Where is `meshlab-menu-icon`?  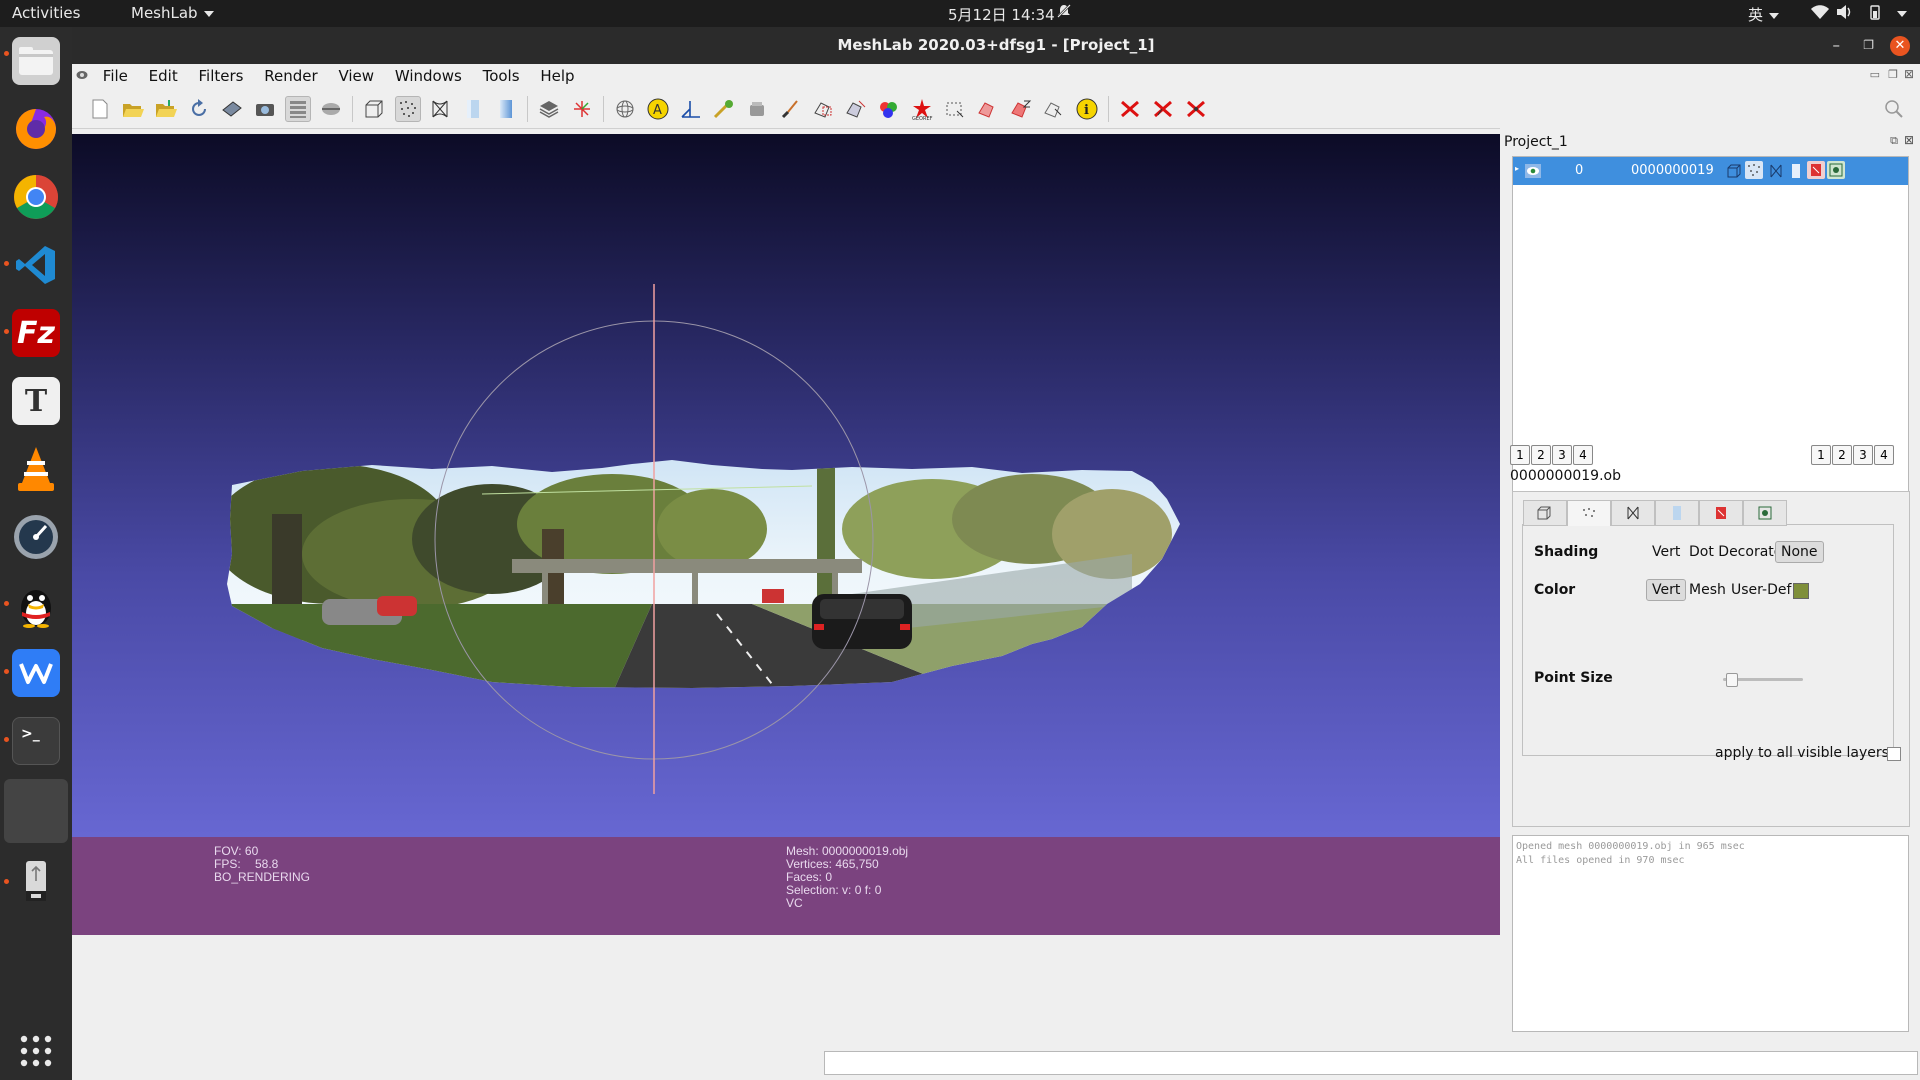 meshlab-menu-icon is located at coordinates (81, 74).